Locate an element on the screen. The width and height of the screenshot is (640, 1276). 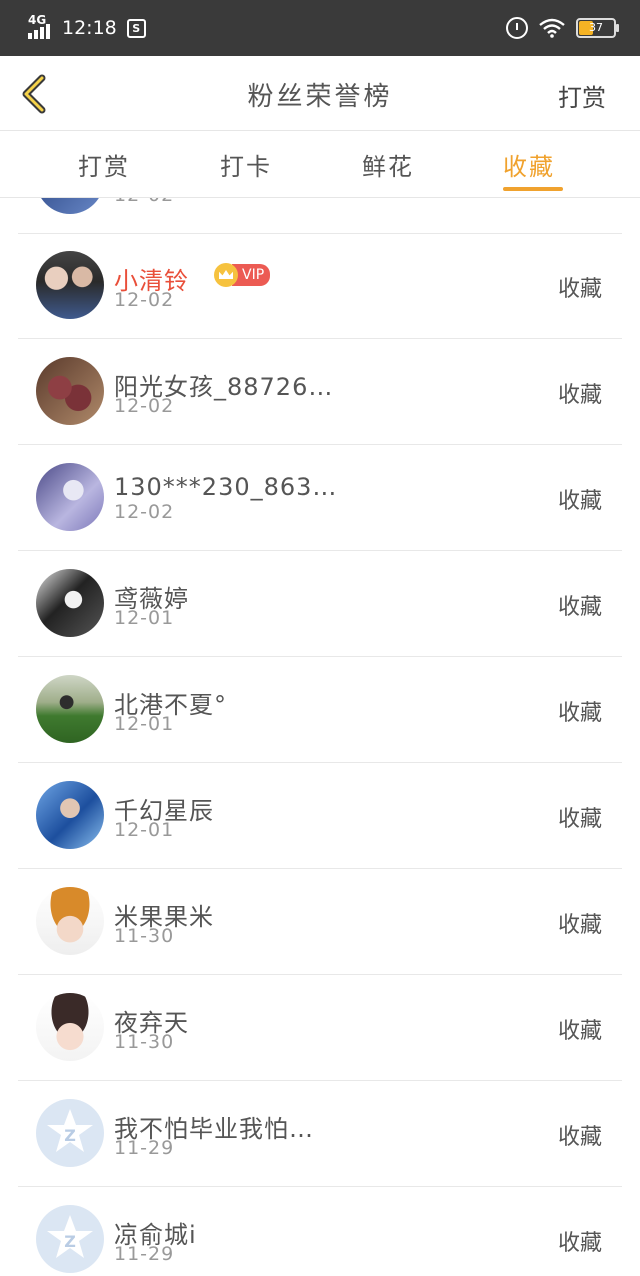
list-item: 夜弃天 11-30 收藏 is located at coordinates (320, 1028).